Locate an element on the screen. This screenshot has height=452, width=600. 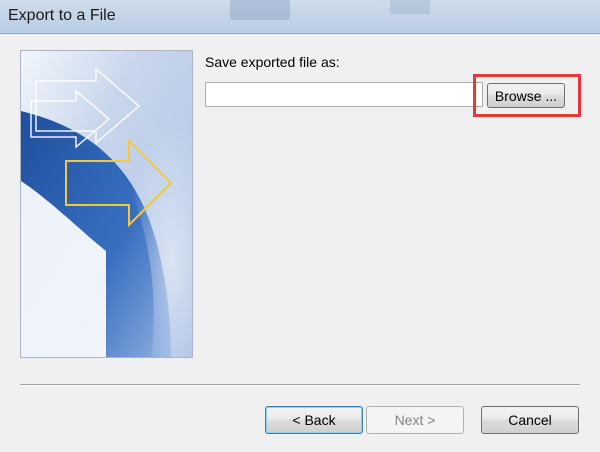
save-as-label: Save exported file as: is located at coordinates (272, 62).